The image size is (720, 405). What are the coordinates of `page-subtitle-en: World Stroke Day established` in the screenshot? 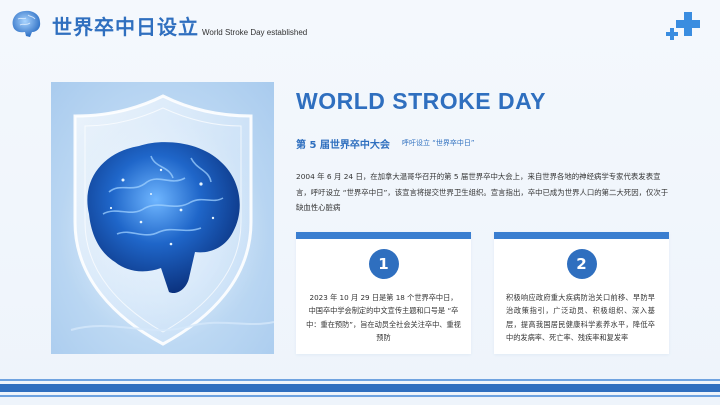 It's located at (255, 32).